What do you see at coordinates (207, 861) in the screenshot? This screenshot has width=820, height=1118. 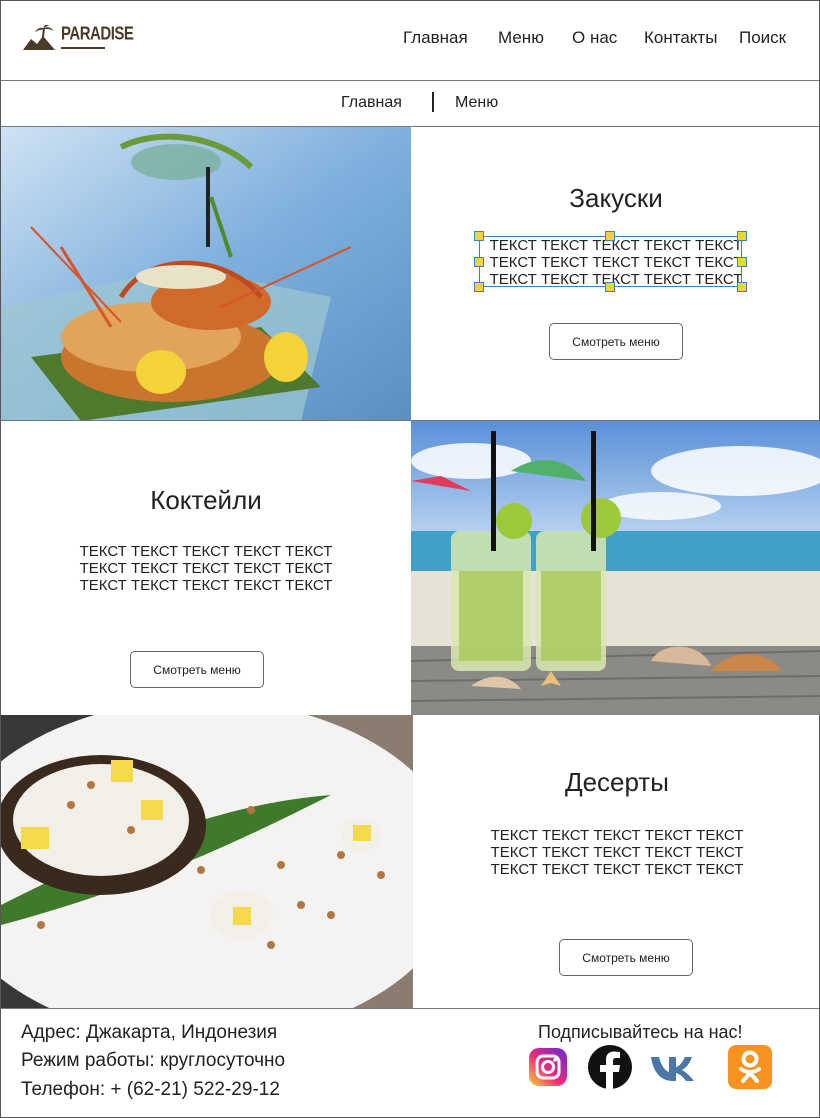 I see `coconut-dessert-photo` at bounding box center [207, 861].